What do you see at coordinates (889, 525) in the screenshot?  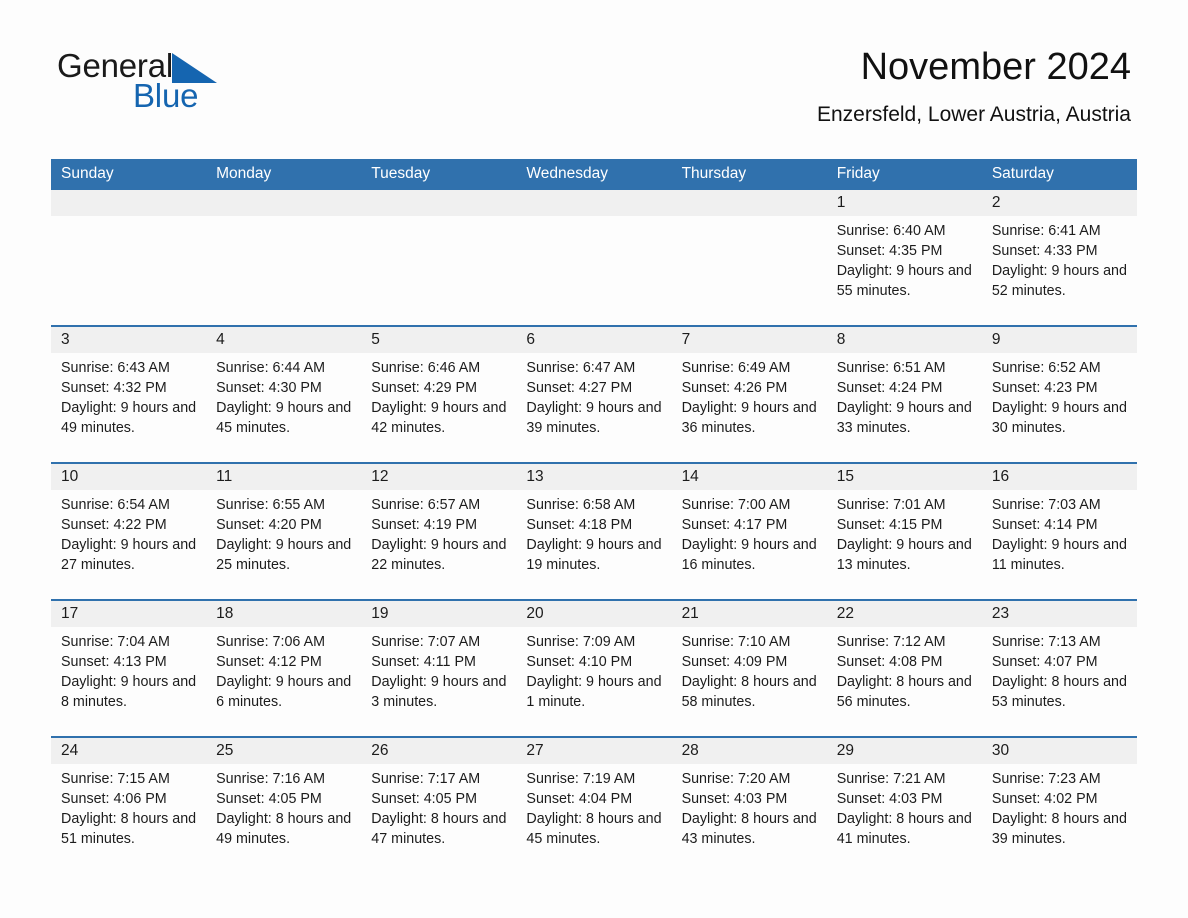 I see `sunset-text: Sunset: 4:15 PM` at bounding box center [889, 525].